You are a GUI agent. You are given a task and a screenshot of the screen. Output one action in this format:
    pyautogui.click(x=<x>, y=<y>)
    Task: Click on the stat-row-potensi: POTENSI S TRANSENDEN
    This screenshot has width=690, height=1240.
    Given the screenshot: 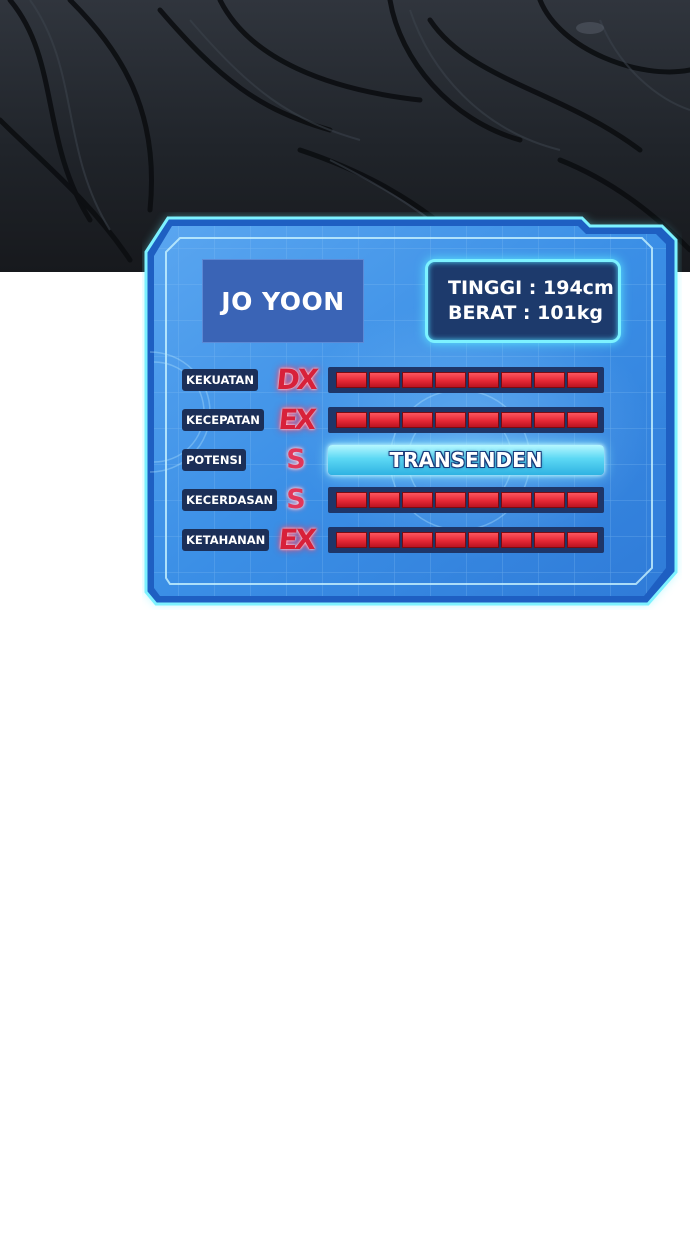 What is the action you would take?
    pyautogui.click(x=393, y=459)
    